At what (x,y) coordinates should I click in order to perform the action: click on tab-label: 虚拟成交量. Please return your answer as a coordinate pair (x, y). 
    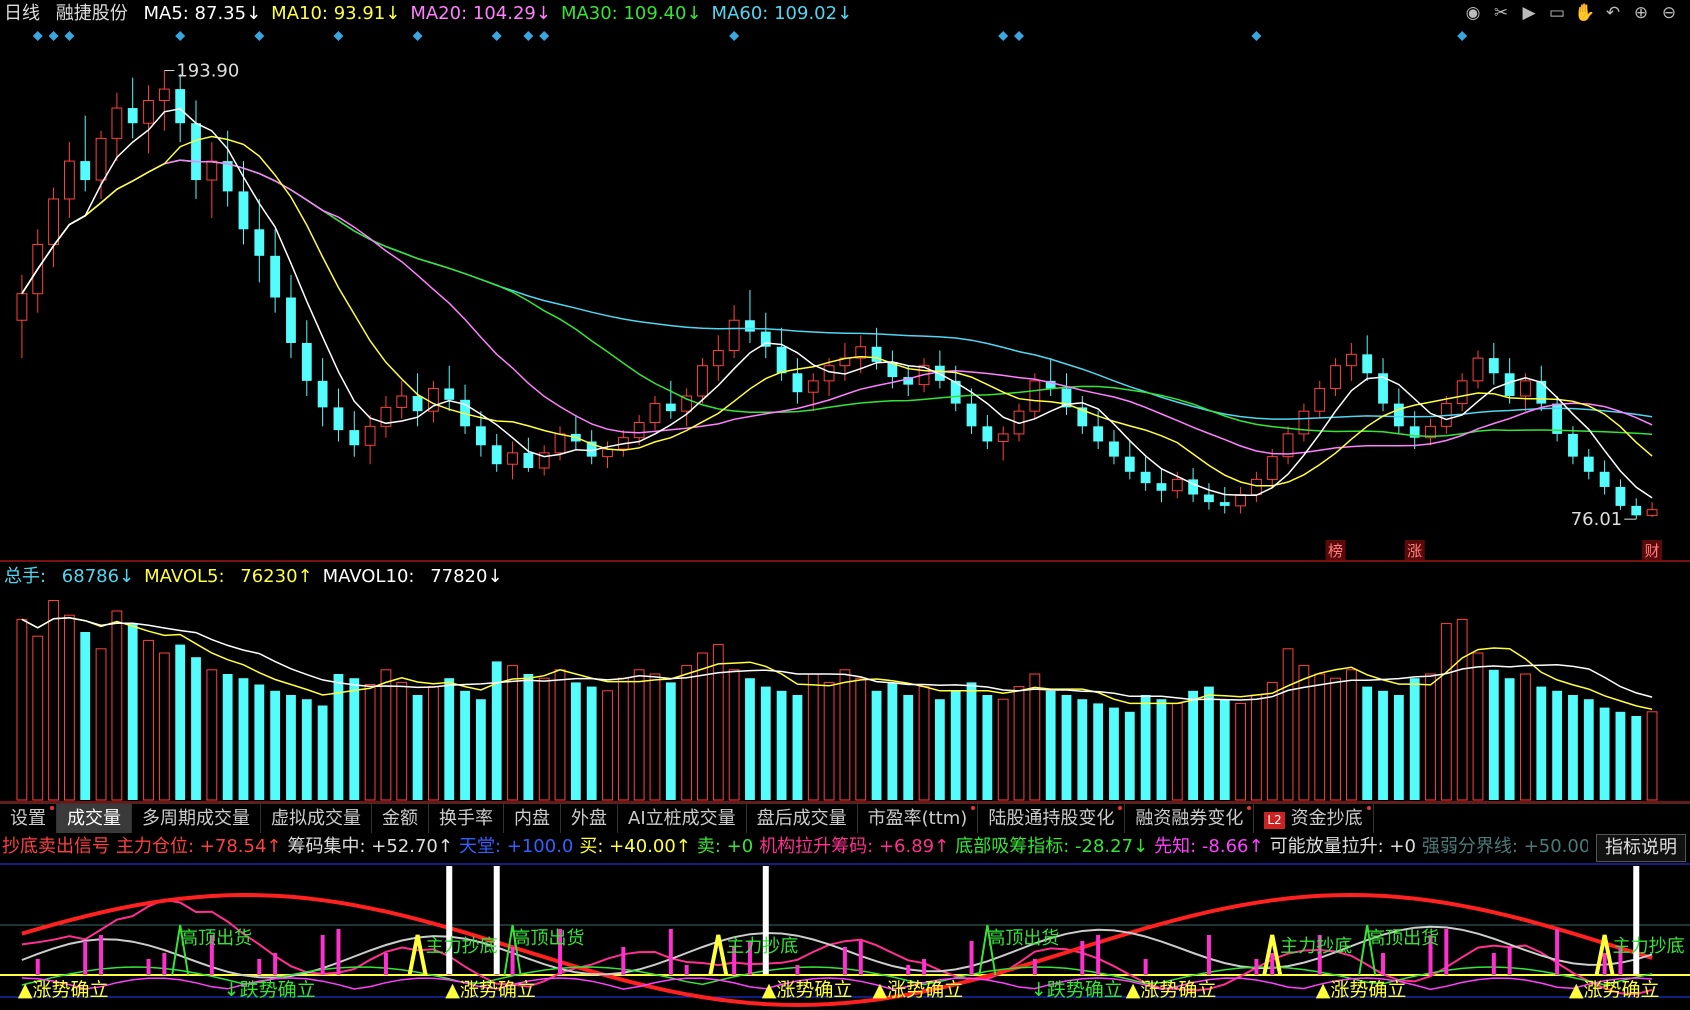
    Looking at the image, I should click on (316, 818).